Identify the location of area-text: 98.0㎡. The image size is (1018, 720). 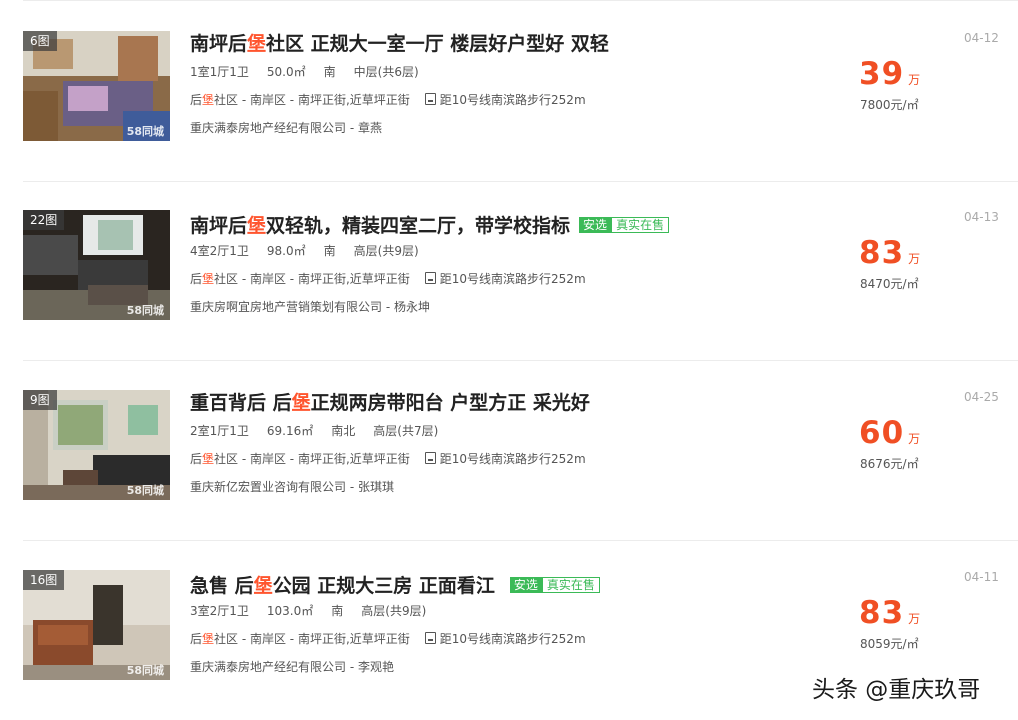
(286, 251).